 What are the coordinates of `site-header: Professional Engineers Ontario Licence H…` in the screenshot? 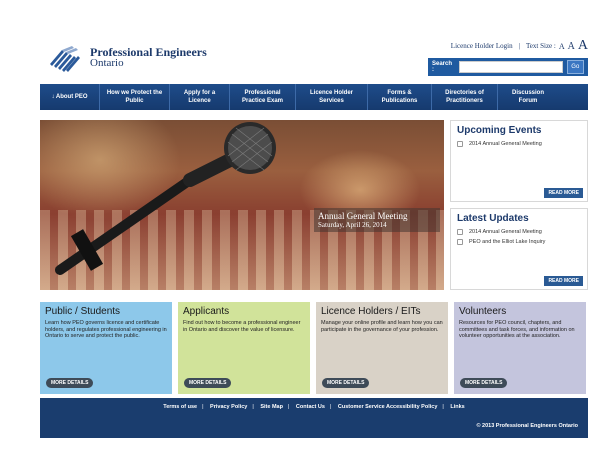 It's located at (314, 57).